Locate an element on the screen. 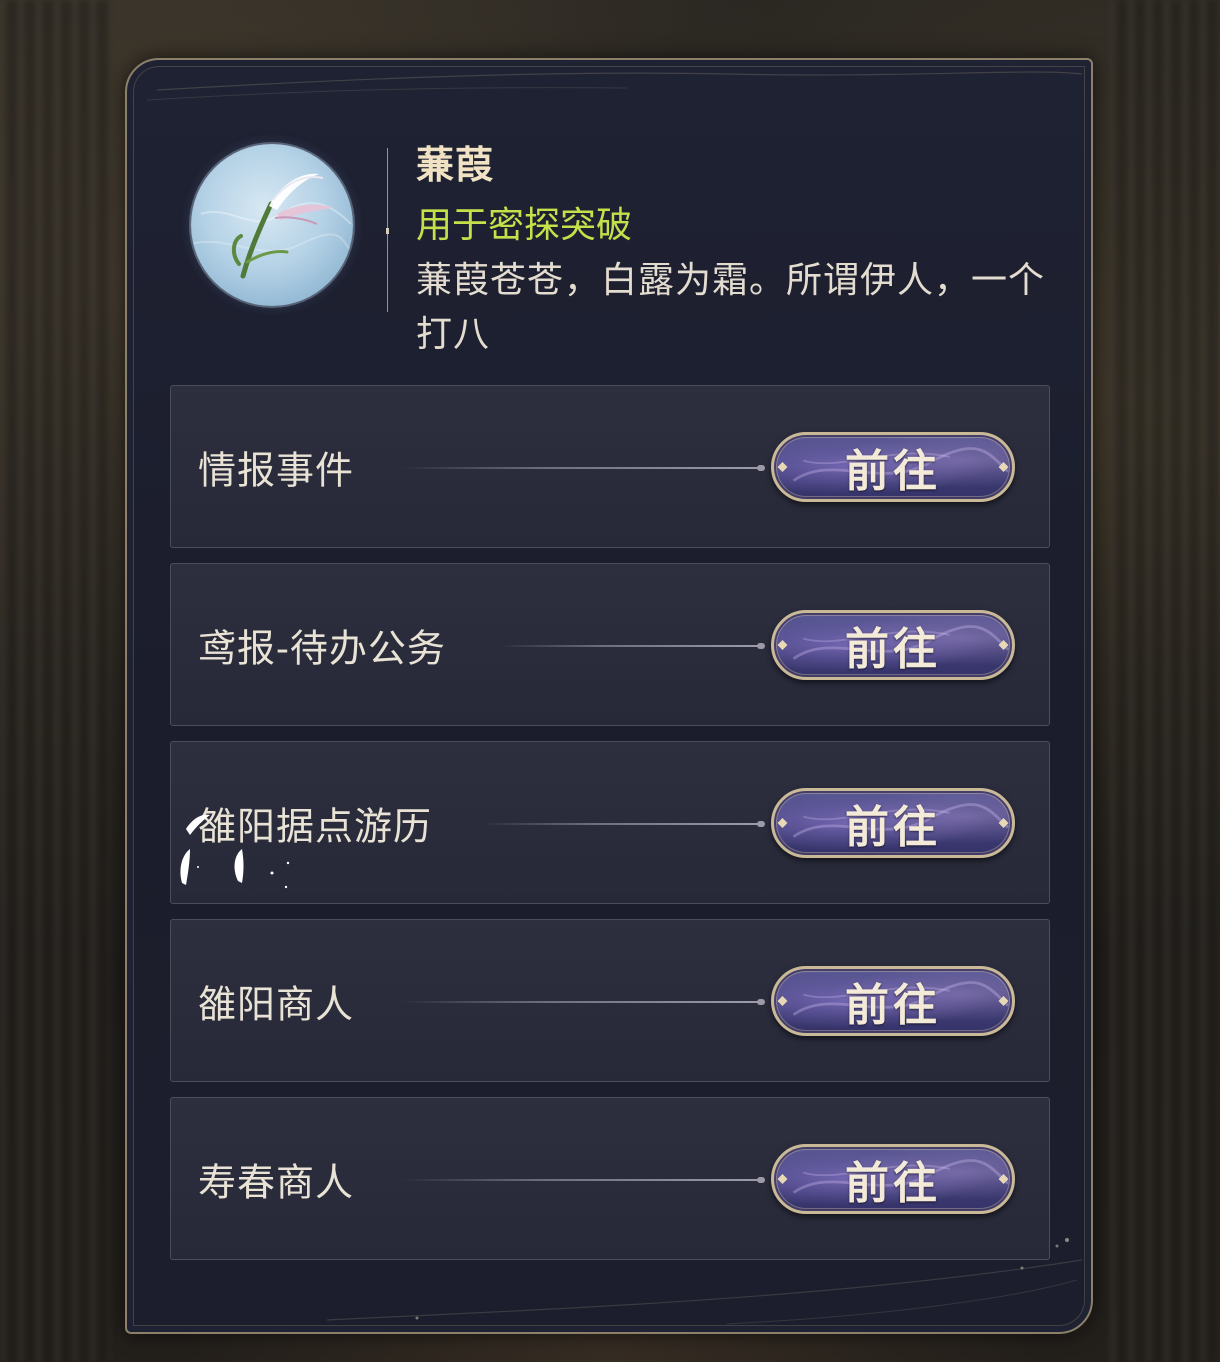  source-row-shouchun-merchant: 寿春商人 前往 is located at coordinates (610, 1178).